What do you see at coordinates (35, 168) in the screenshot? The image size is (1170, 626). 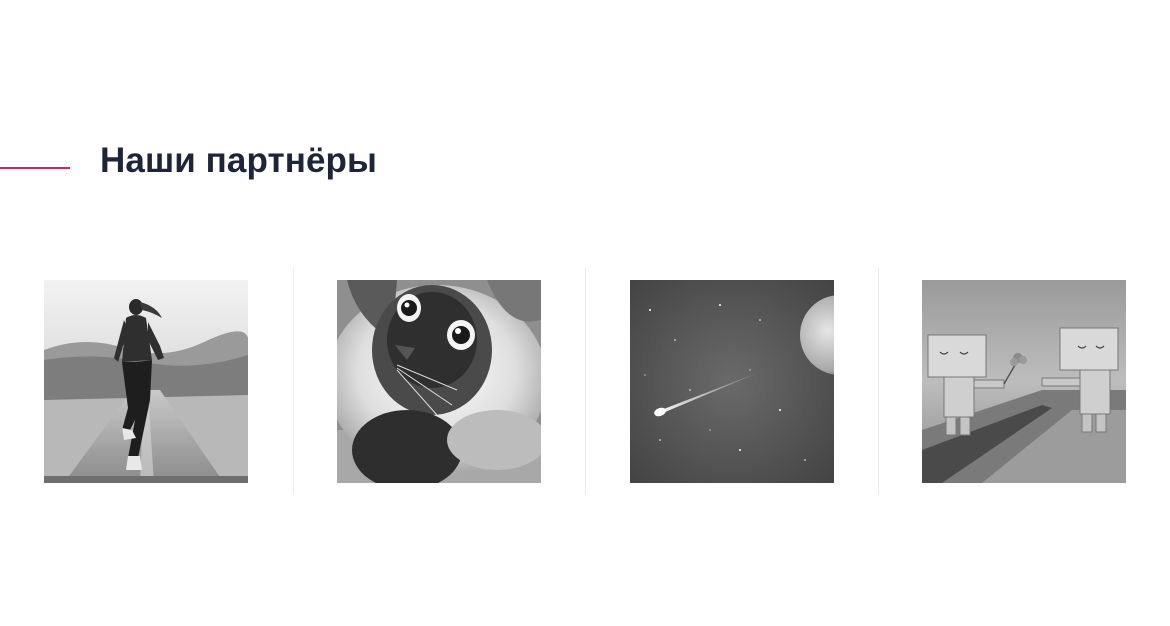 I see `title-accent-line` at bounding box center [35, 168].